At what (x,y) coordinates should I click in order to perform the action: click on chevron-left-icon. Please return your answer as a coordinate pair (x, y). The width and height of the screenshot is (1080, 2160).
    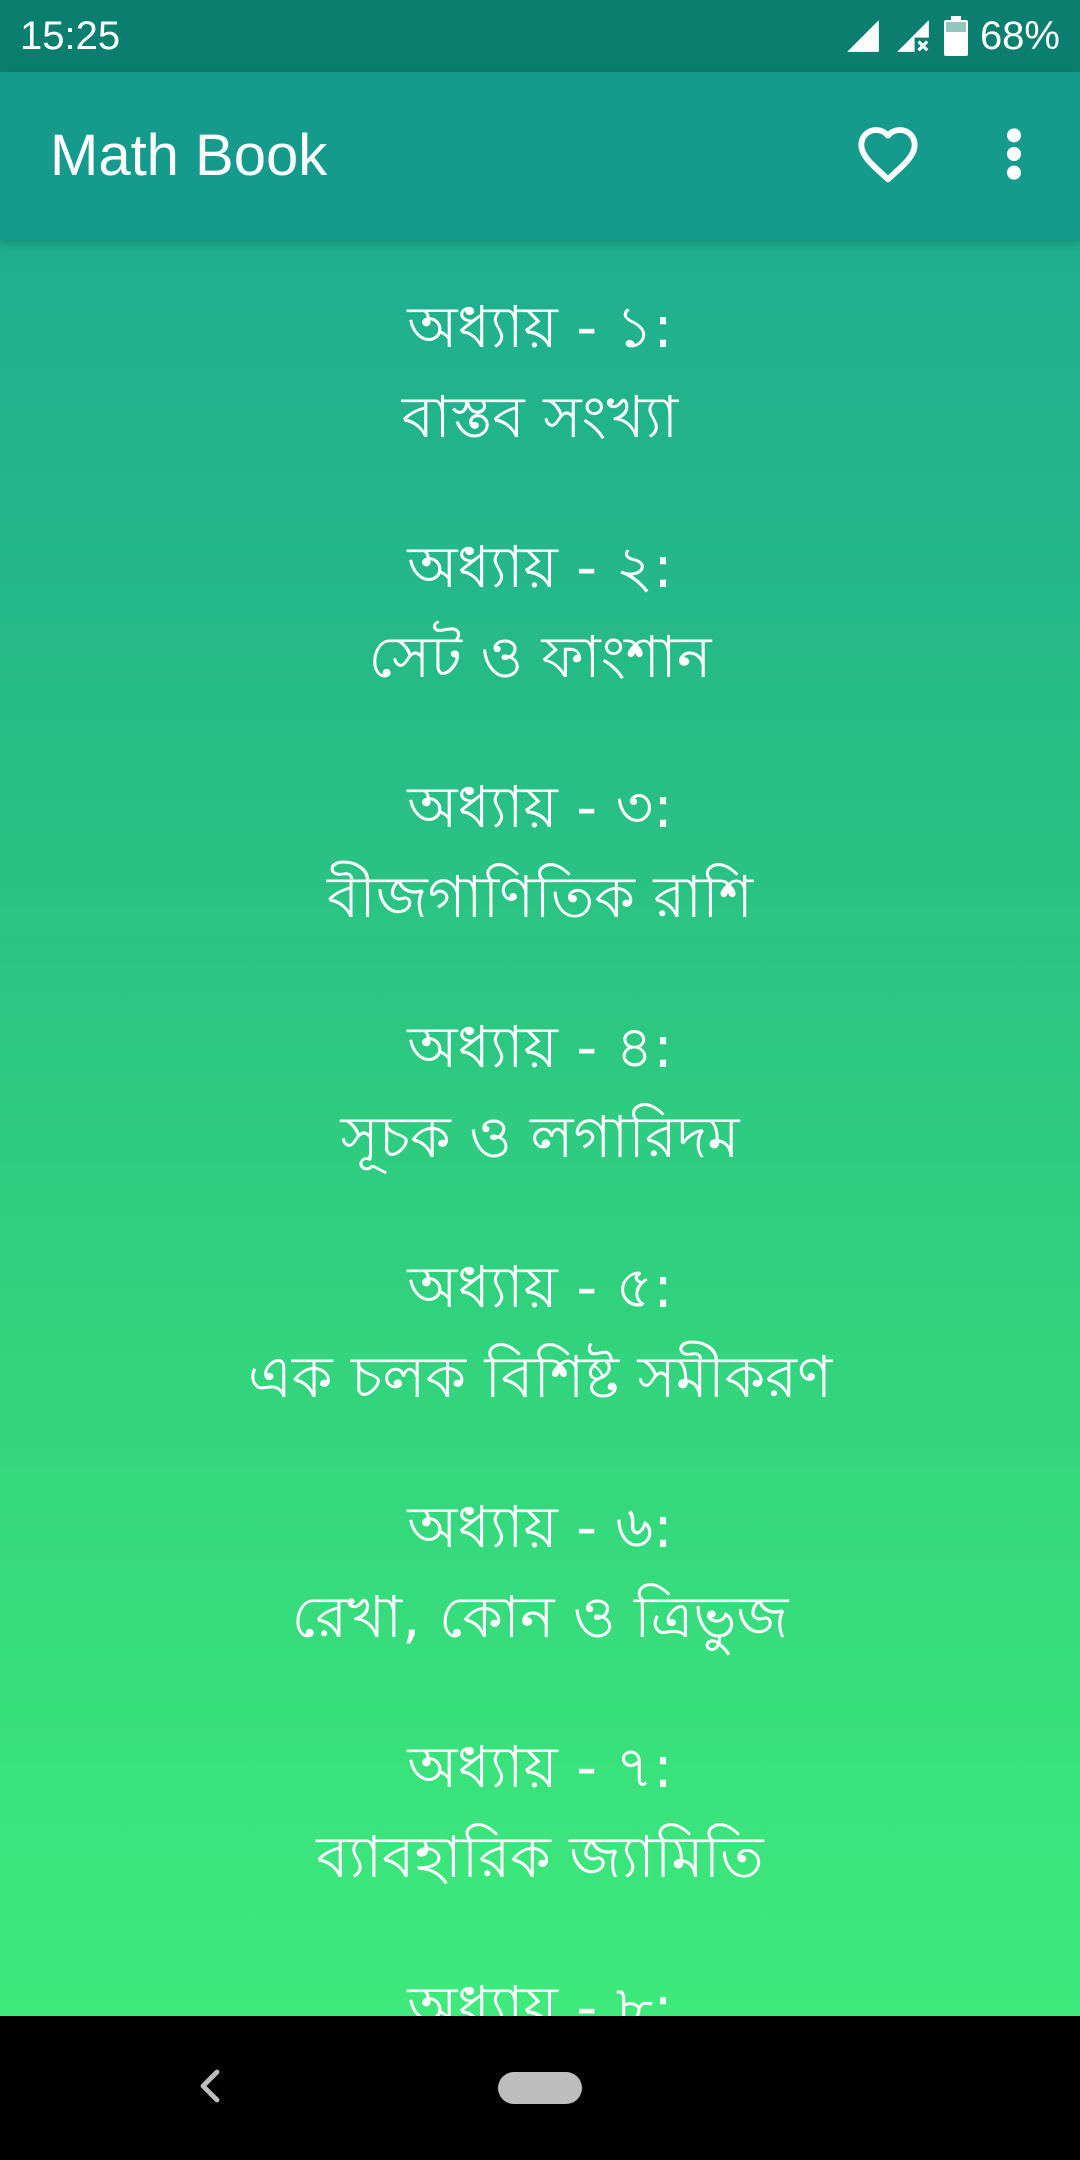
    Looking at the image, I should click on (210, 2088).